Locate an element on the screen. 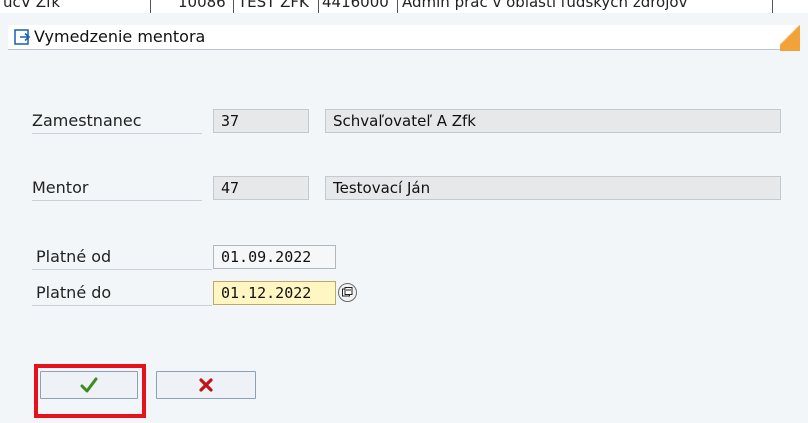  mentor-id-field: 47 is located at coordinates (261, 188).